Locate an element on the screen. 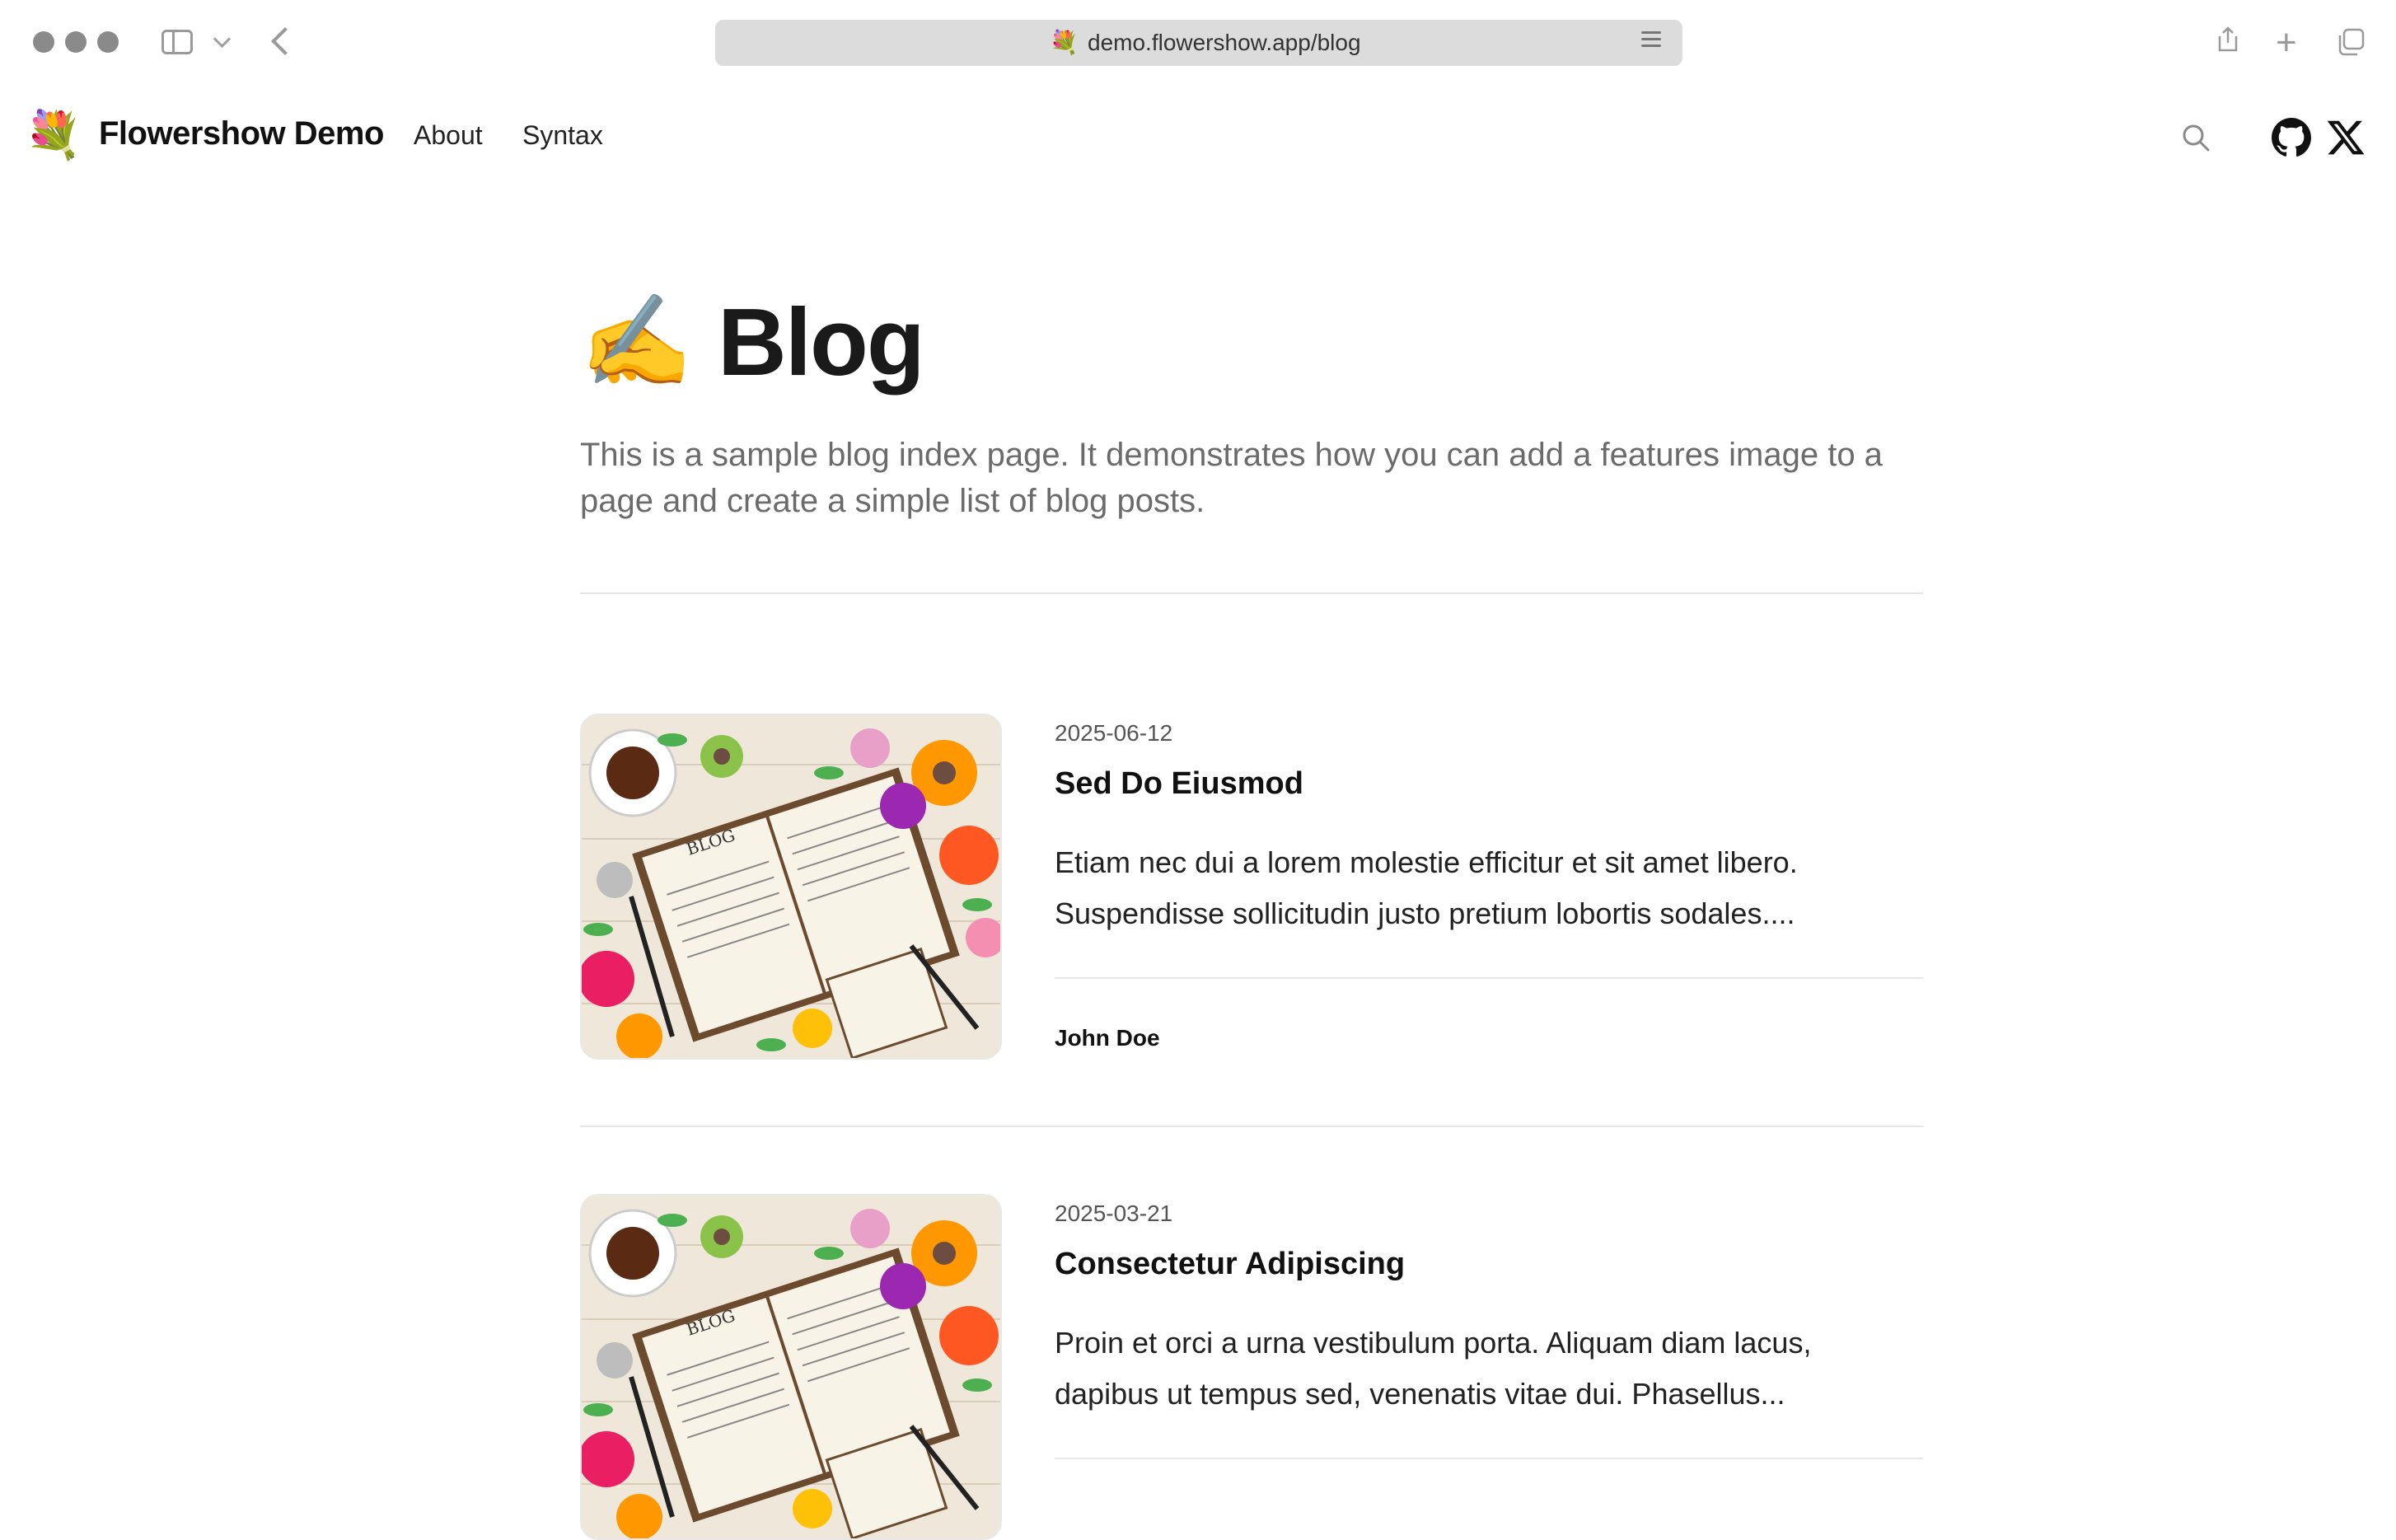  post-author: John Doe is located at coordinates (1107, 1038).